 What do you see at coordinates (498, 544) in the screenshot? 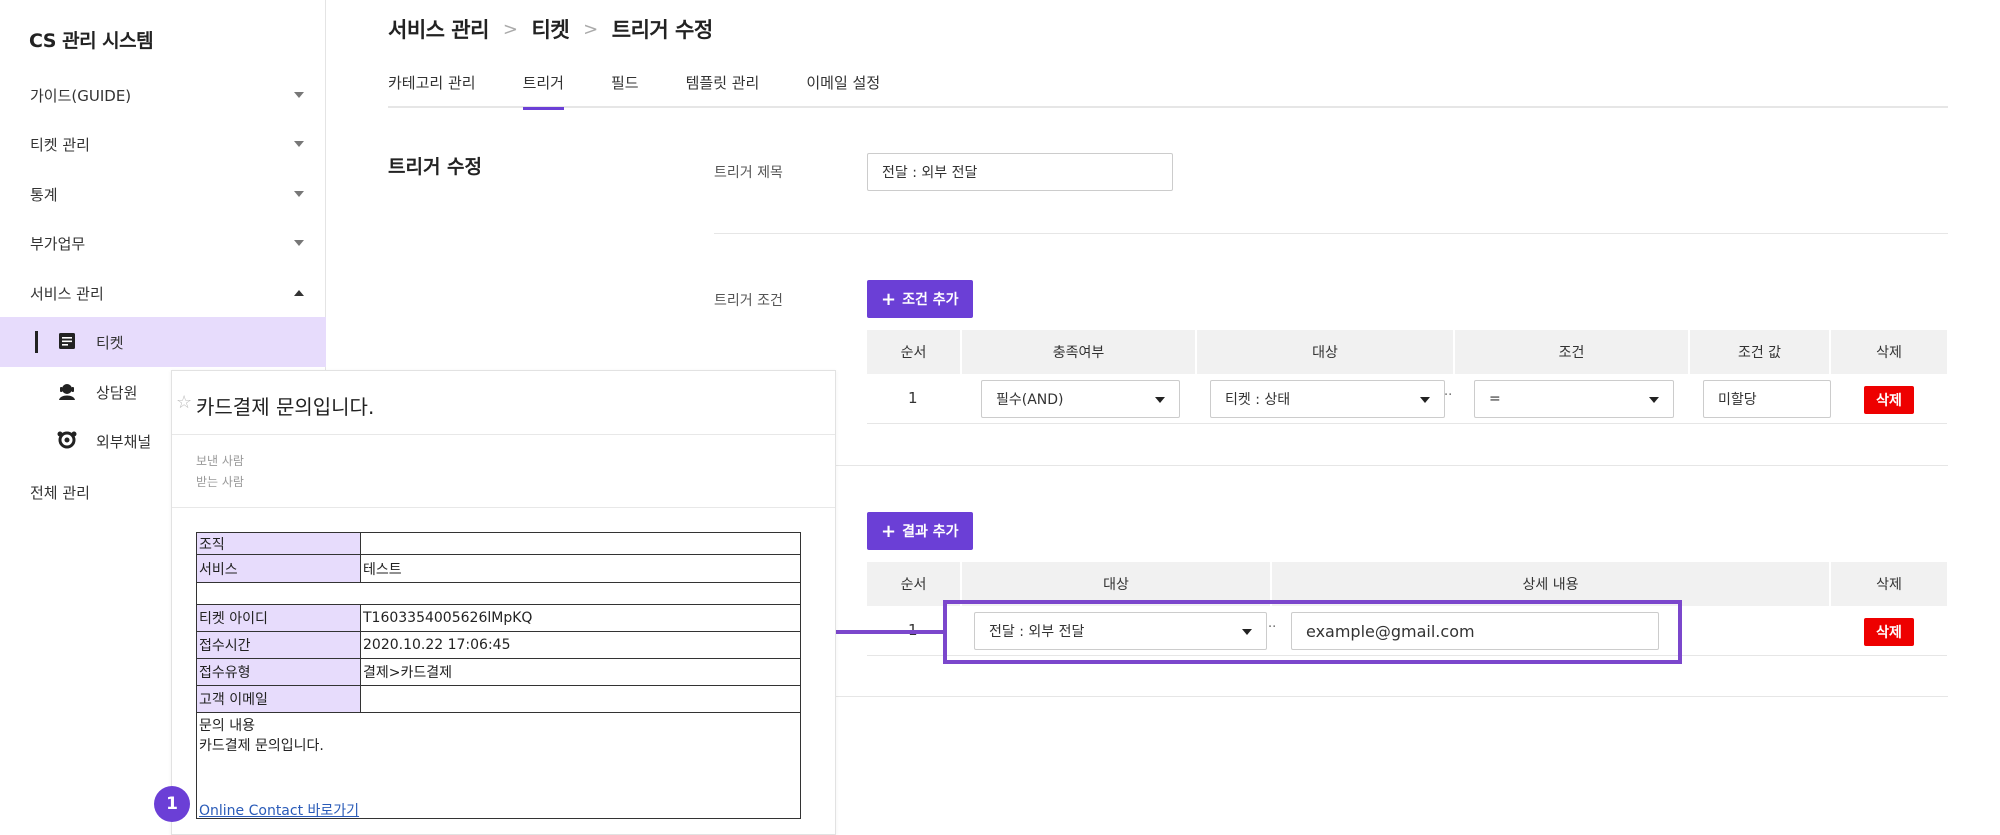
I see `table-row: 조직` at bounding box center [498, 544].